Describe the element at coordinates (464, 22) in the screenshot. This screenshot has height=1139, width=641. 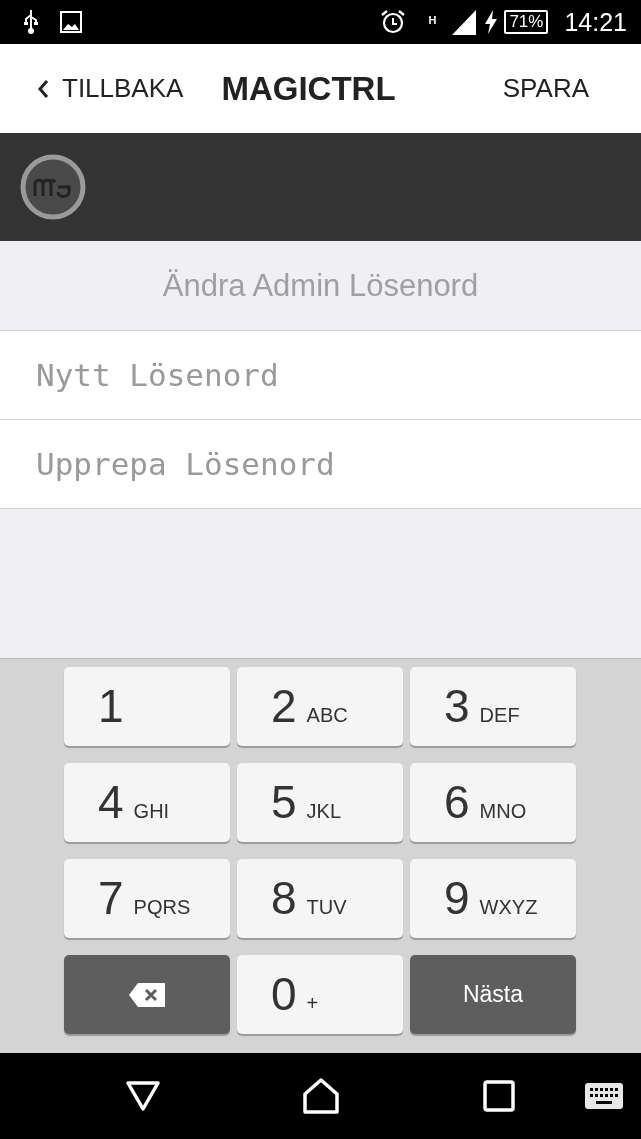
I see `signal-icon` at that location.